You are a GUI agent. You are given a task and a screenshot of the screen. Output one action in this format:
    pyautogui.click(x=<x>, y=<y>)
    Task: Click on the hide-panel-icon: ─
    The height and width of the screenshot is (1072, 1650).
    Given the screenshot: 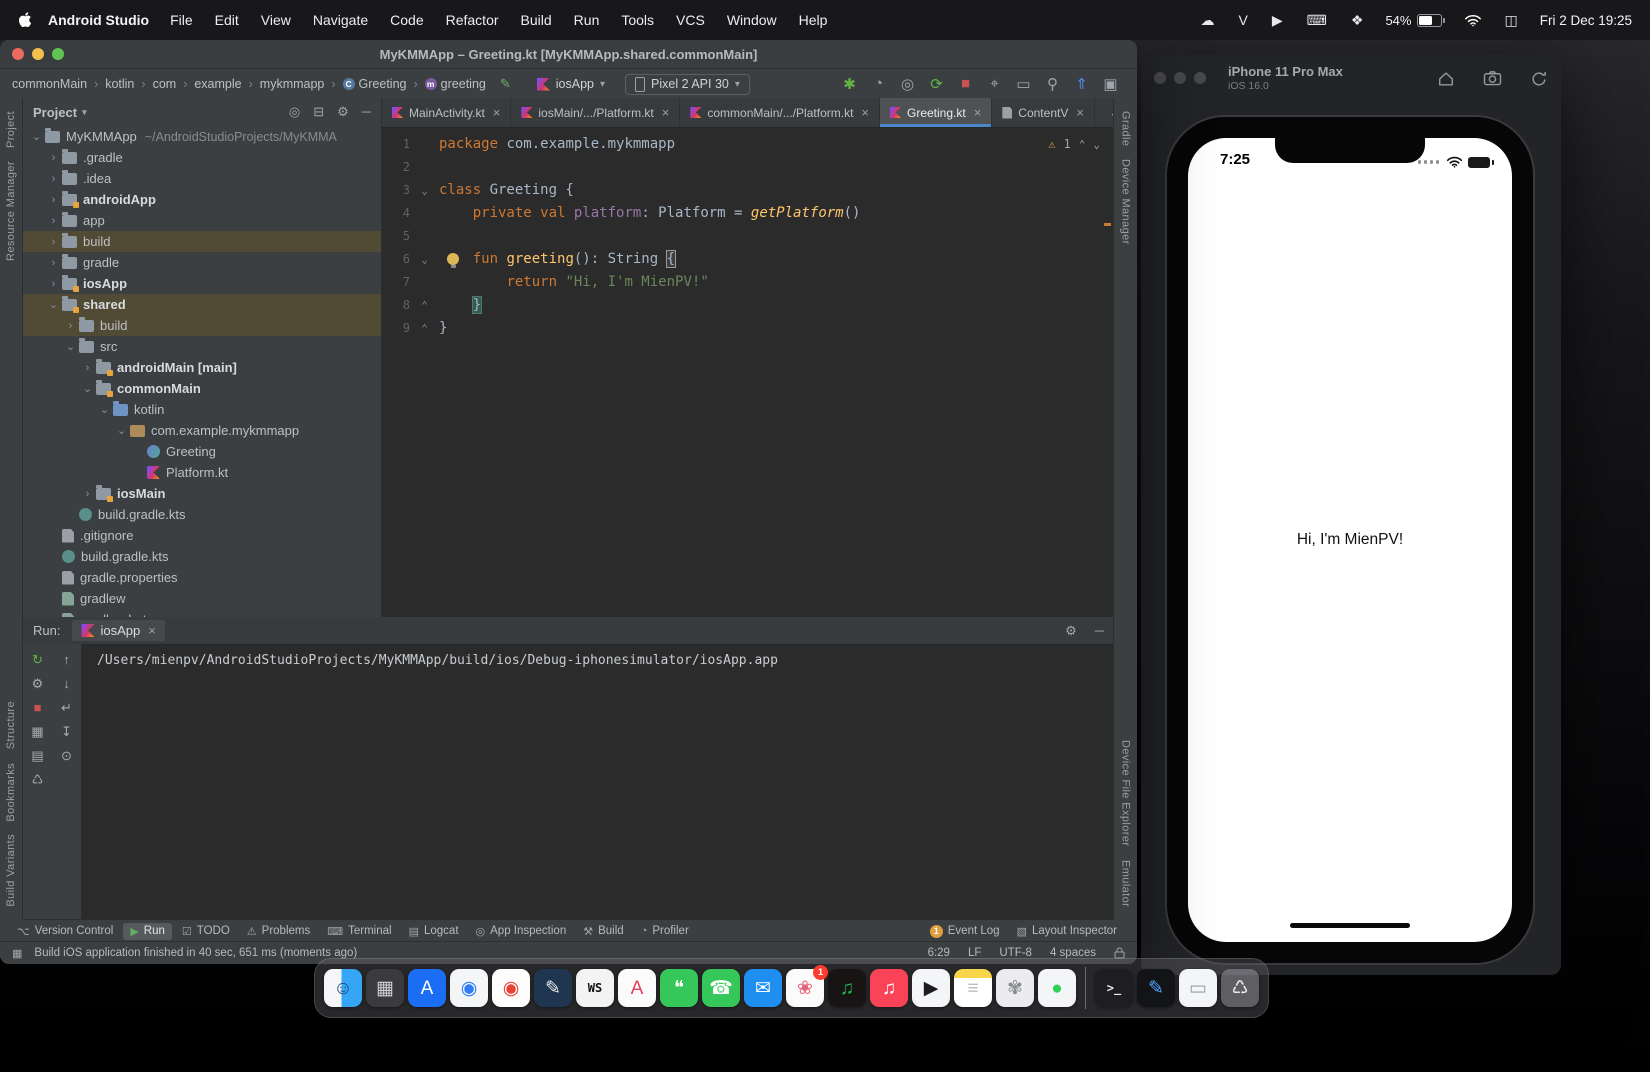 What is the action you would take?
    pyautogui.click(x=366, y=112)
    